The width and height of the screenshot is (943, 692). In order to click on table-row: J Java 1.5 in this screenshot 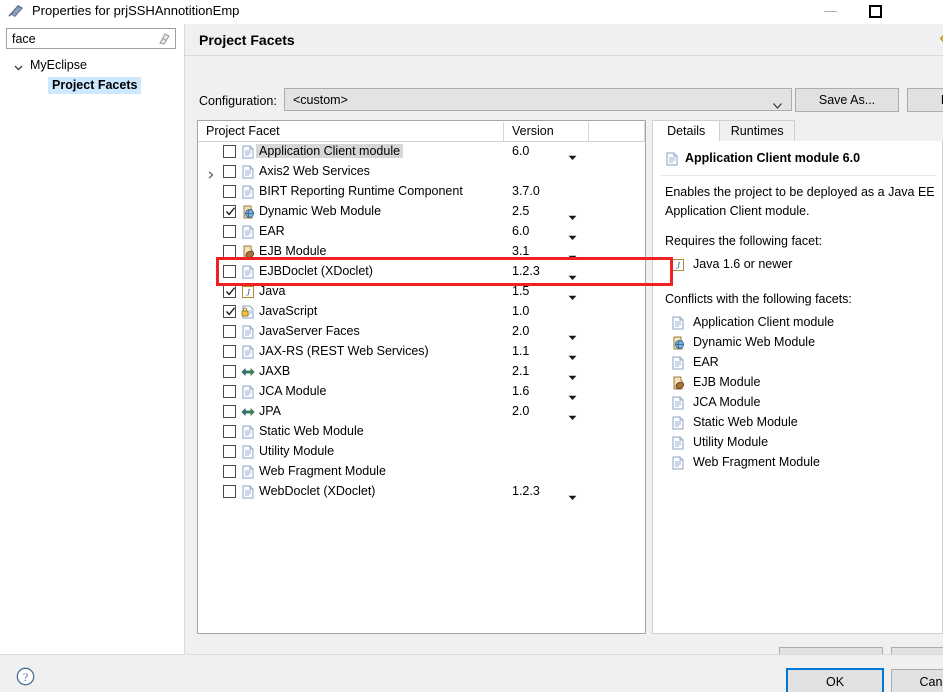, I will do `click(421, 292)`.